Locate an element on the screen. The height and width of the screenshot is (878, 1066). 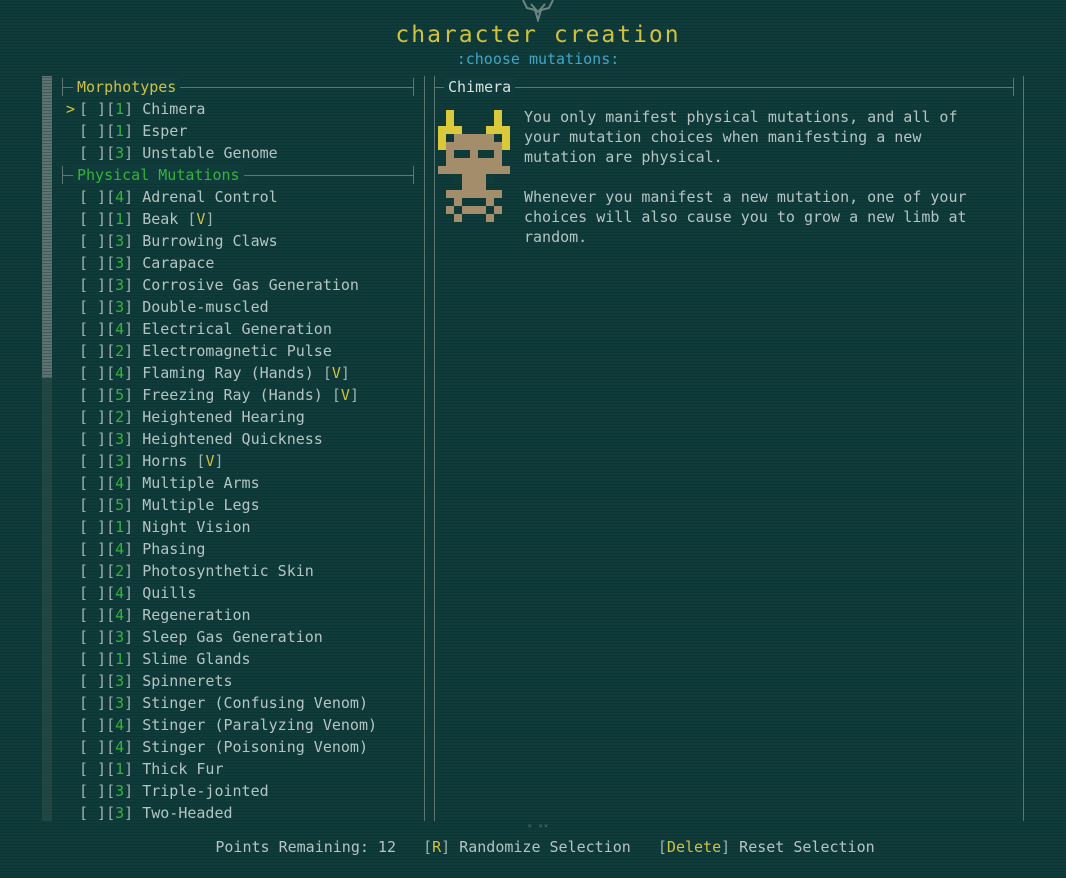
mutation-row: [ ][4] Stinger (Poisoning Venom) is located at coordinates (223, 747).